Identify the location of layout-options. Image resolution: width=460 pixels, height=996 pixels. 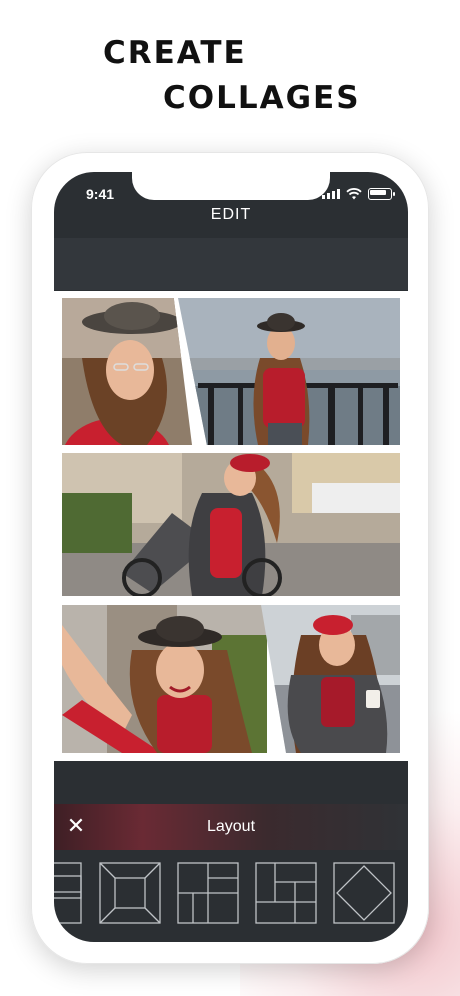
(231, 893).